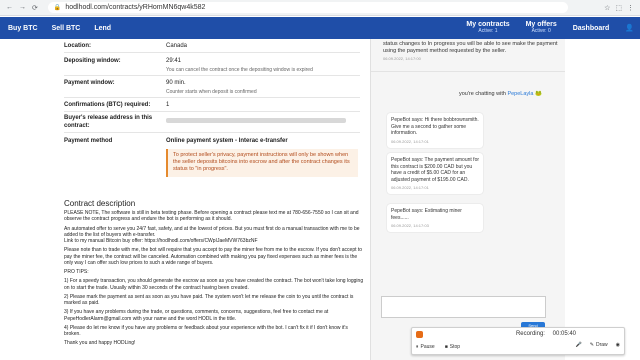 The height and width of the screenshot is (360, 640). I want to click on release-address-redacted, so click(256, 120).